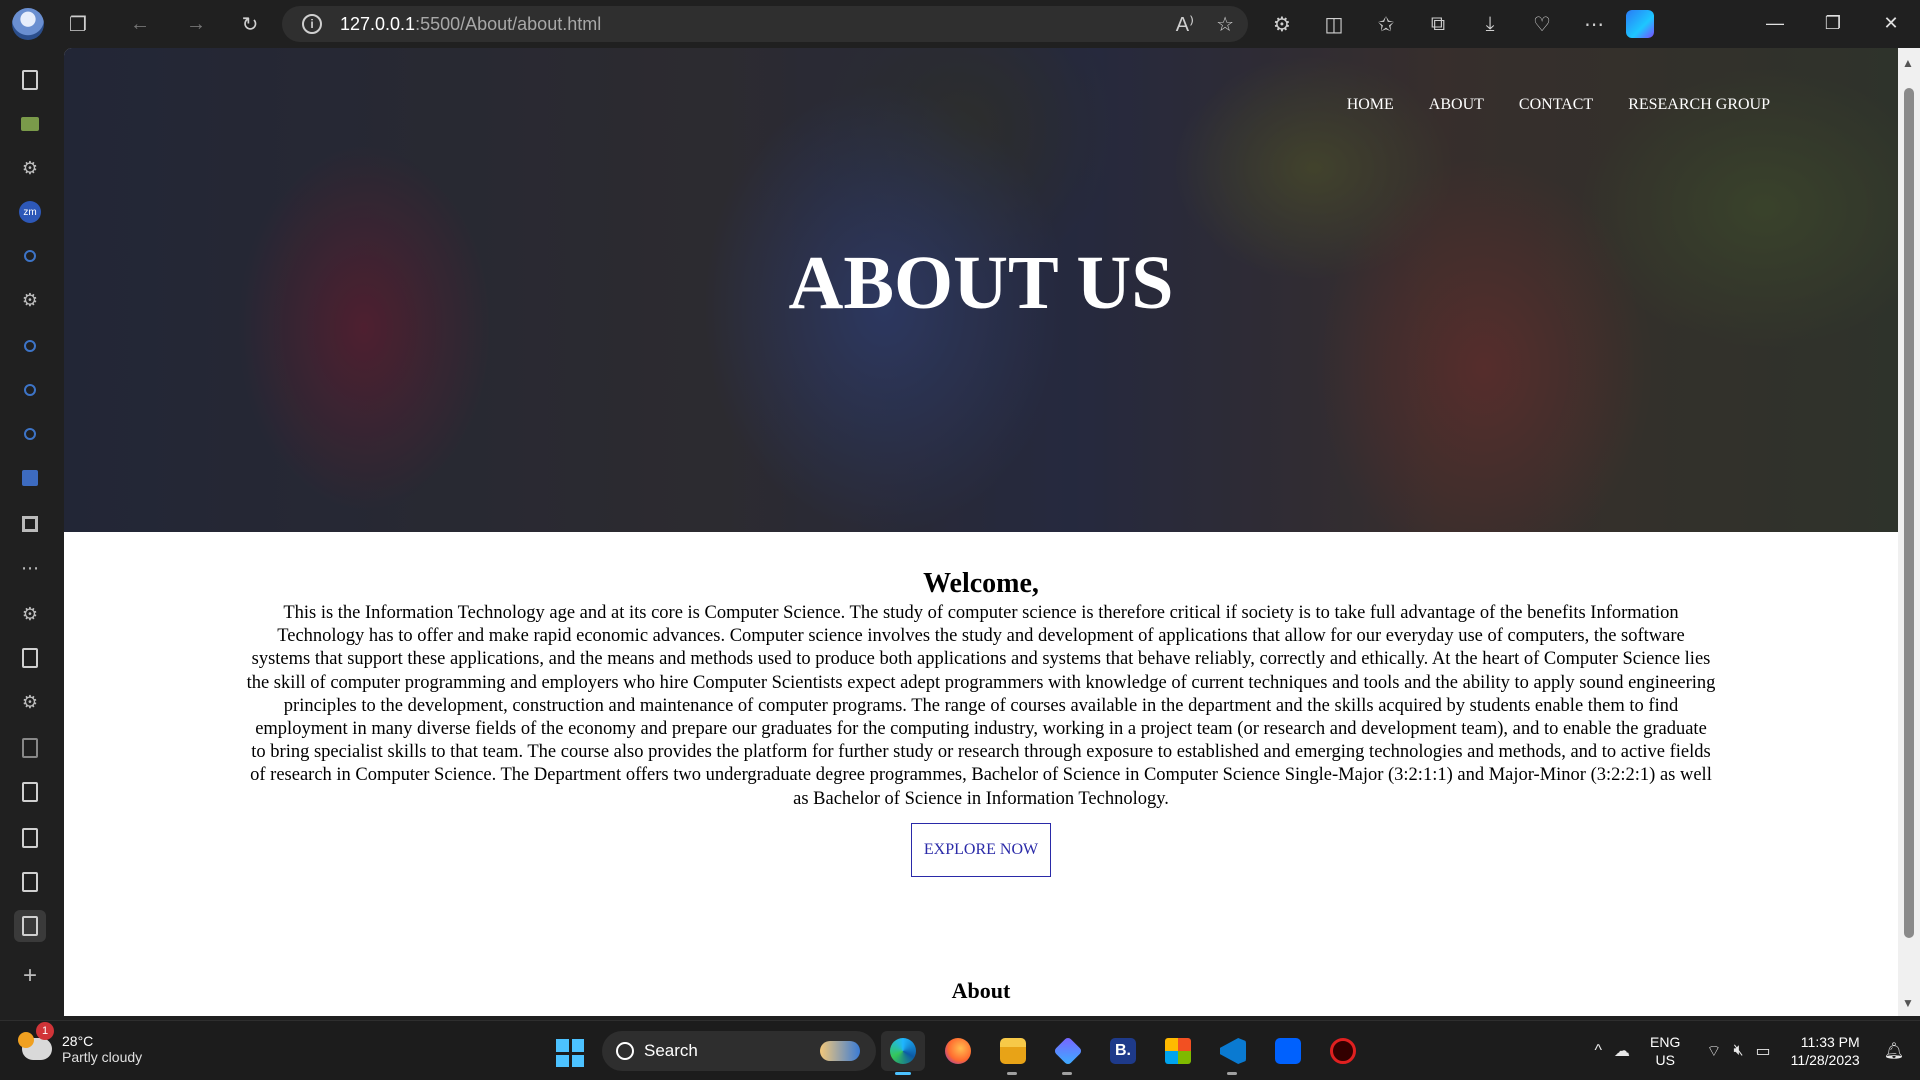 The width and height of the screenshot is (1920, 1080). I want to click on lang-region: US, so click(1665, 1060).